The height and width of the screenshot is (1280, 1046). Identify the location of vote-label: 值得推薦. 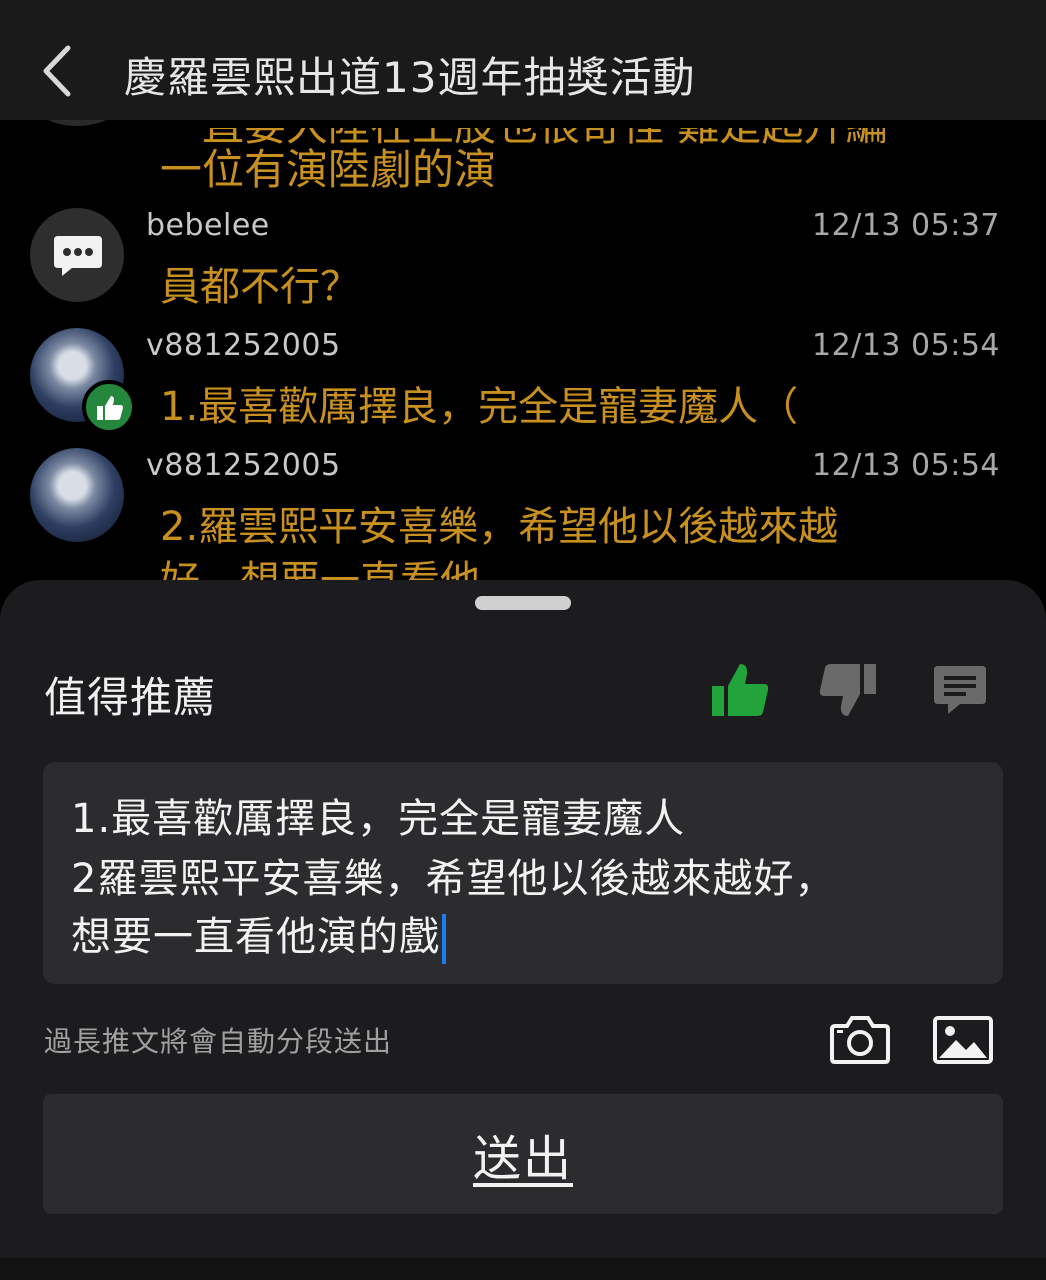
(130, 697).